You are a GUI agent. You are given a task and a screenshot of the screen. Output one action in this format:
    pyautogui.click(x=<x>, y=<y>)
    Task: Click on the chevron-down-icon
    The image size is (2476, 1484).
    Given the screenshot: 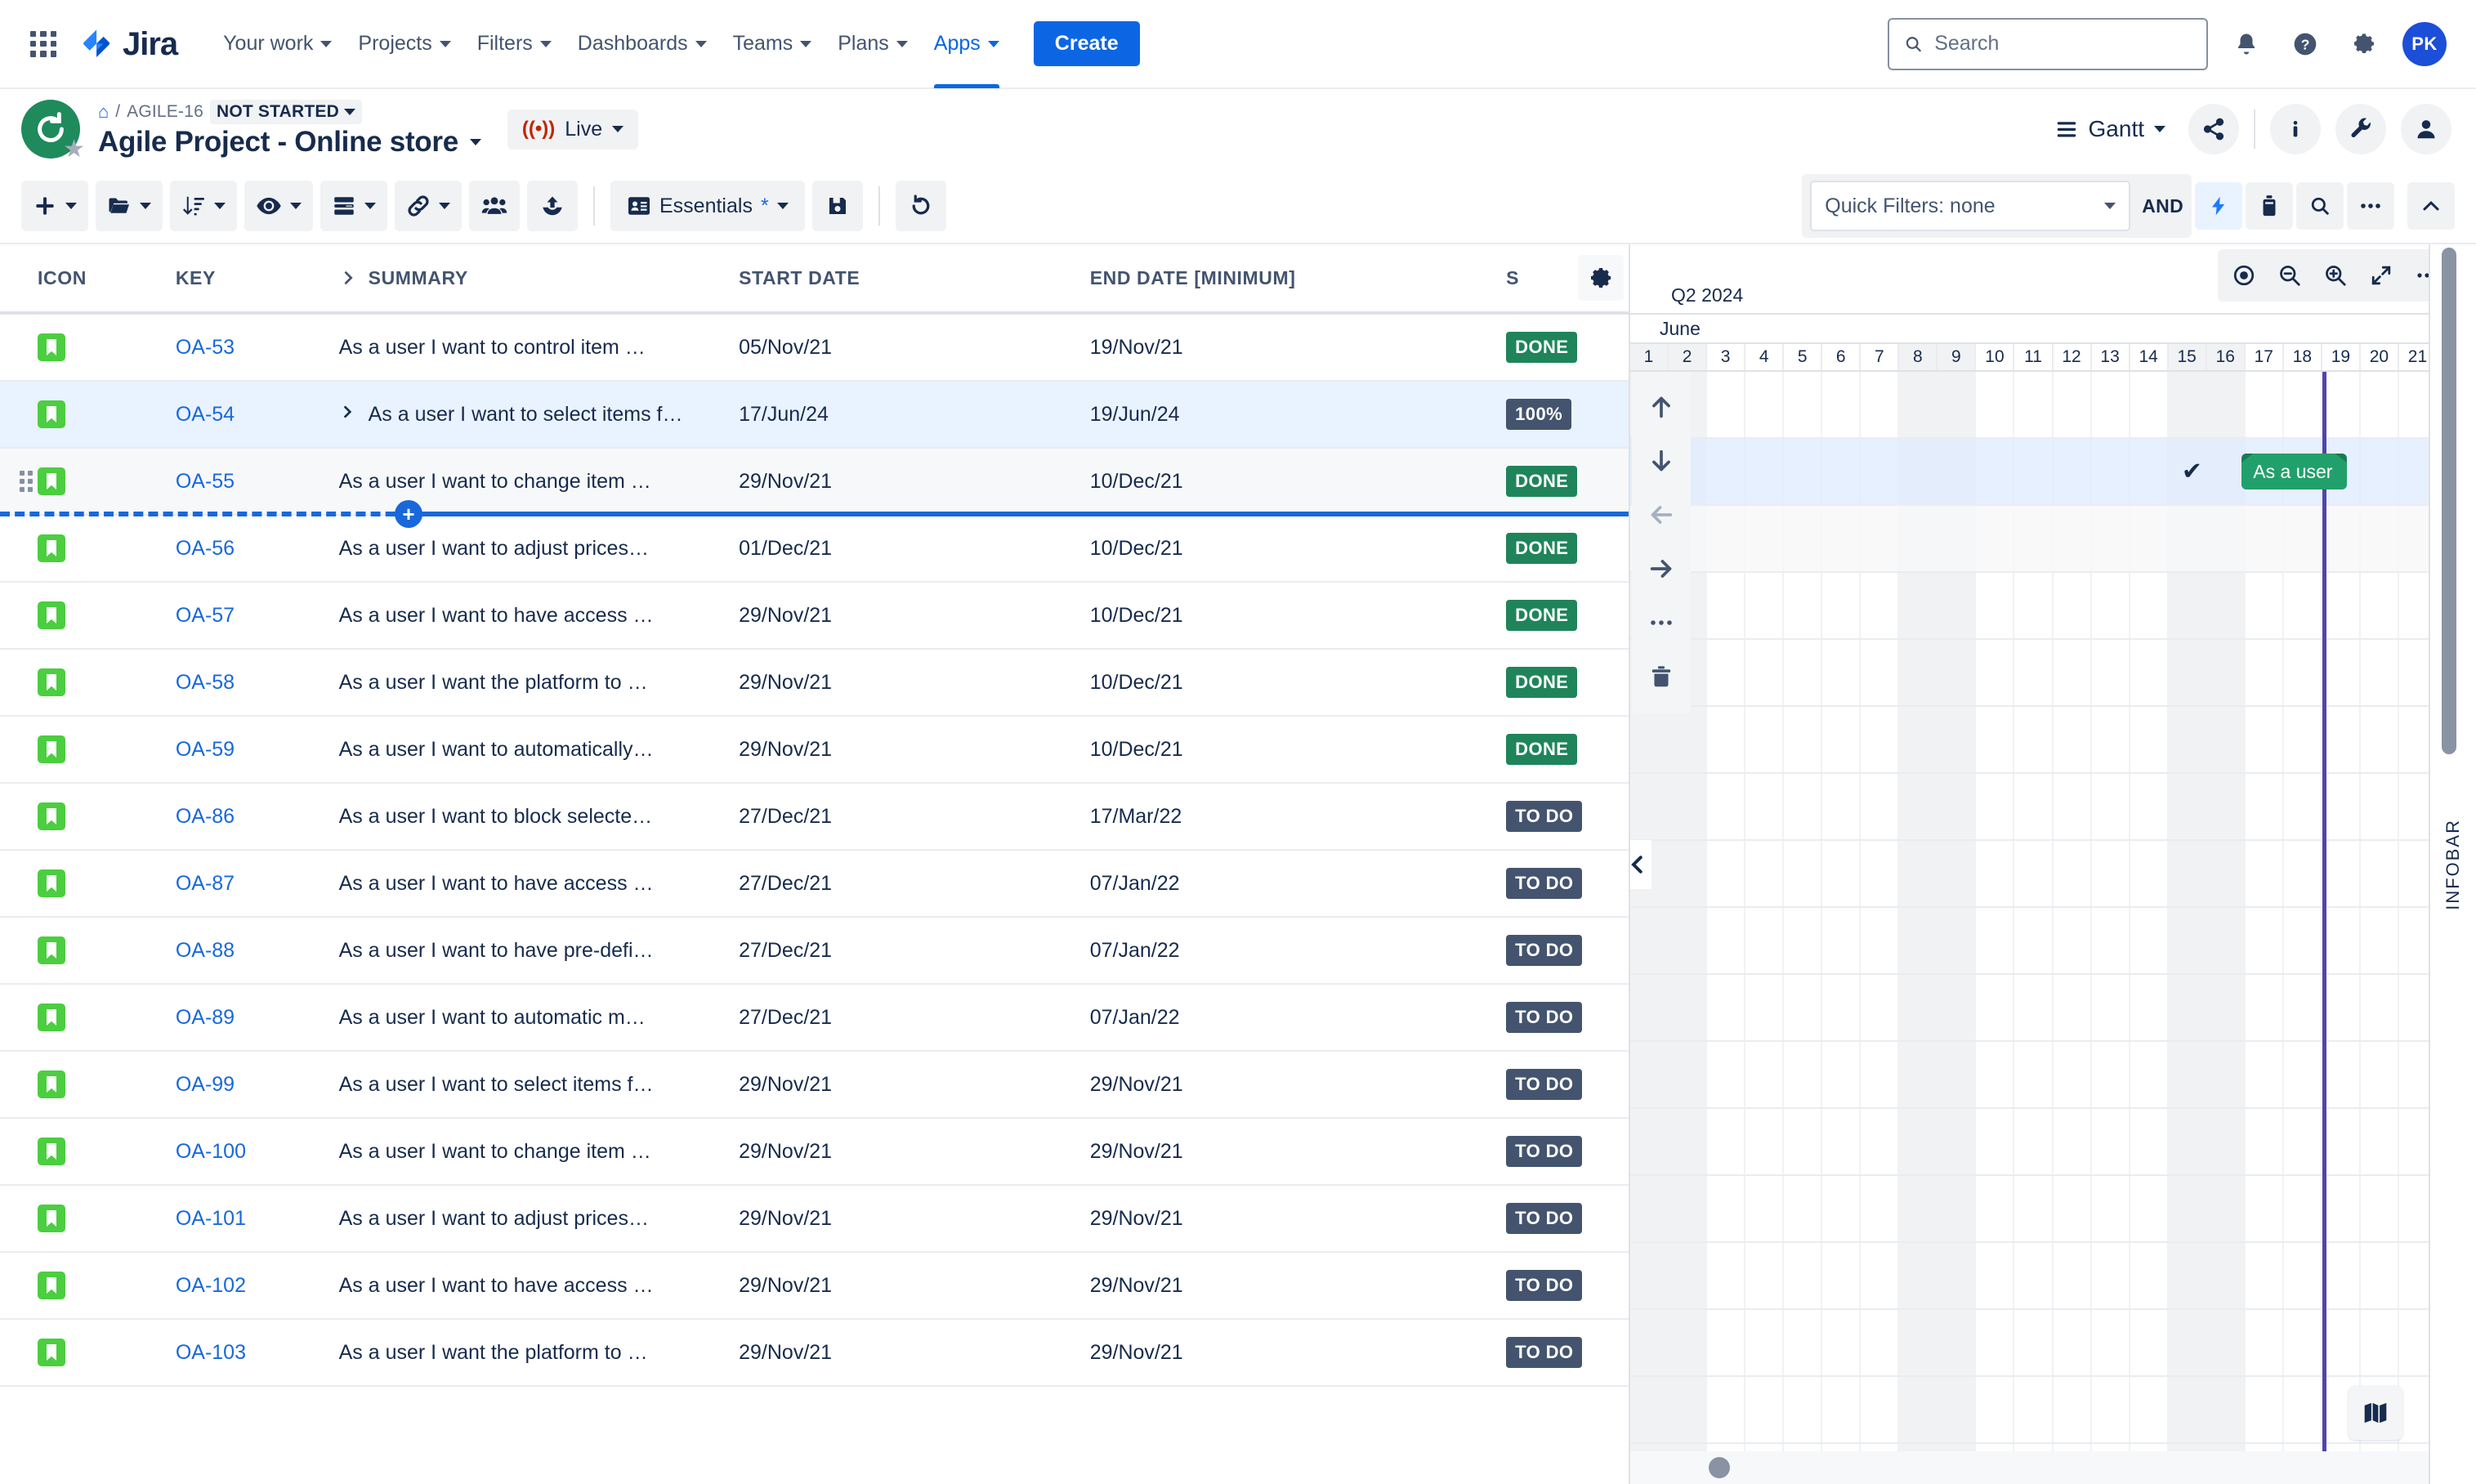 What is the action you would take?
    pyautogui.click(x=475, y=142)
    